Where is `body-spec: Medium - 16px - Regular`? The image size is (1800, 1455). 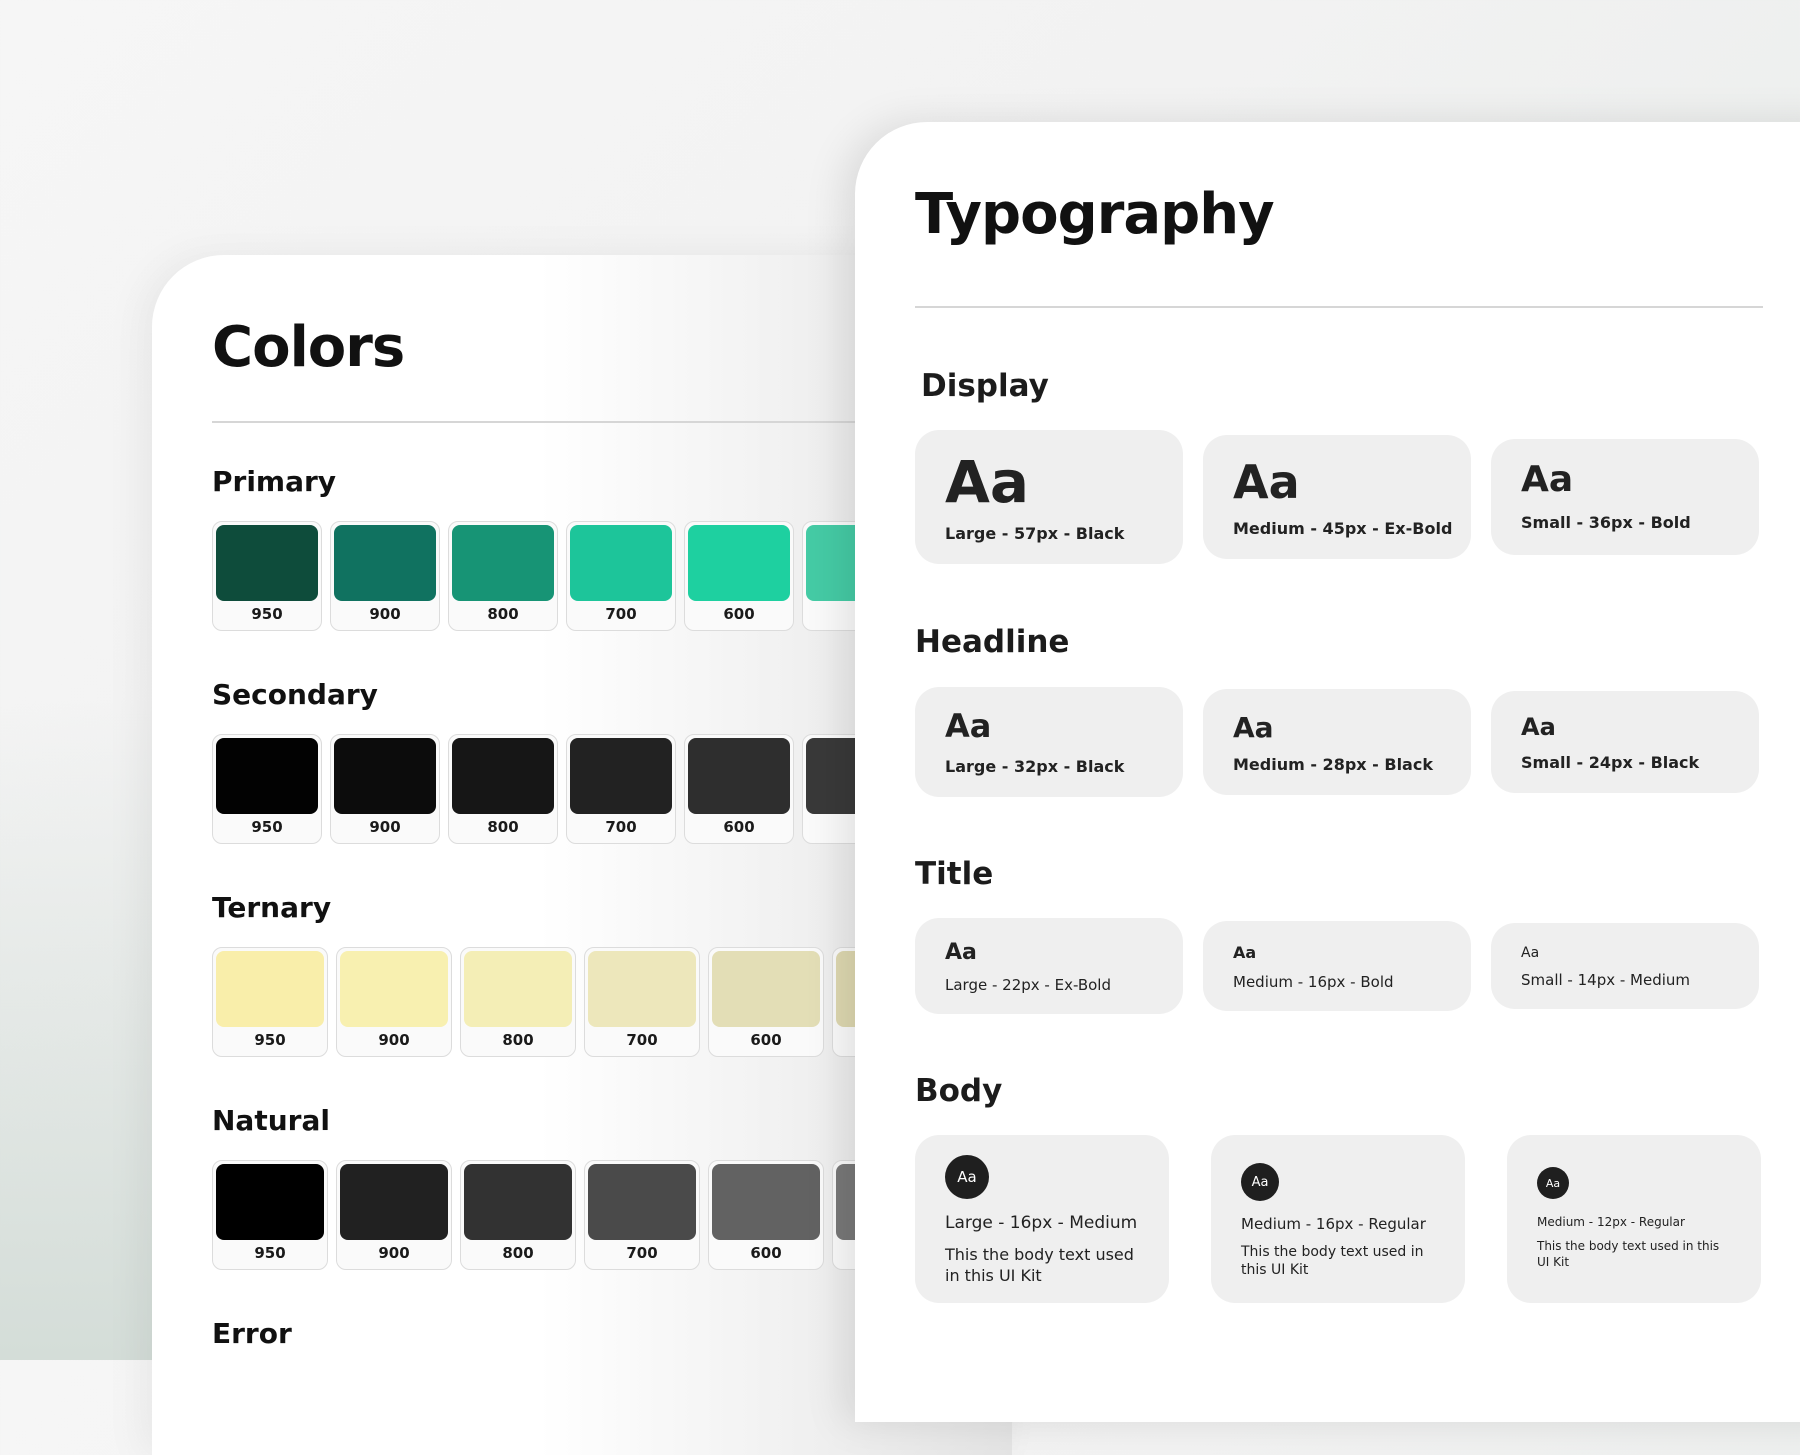
body-spec: Medium - 16px - Regular is located at coordinates (1333, 1224).